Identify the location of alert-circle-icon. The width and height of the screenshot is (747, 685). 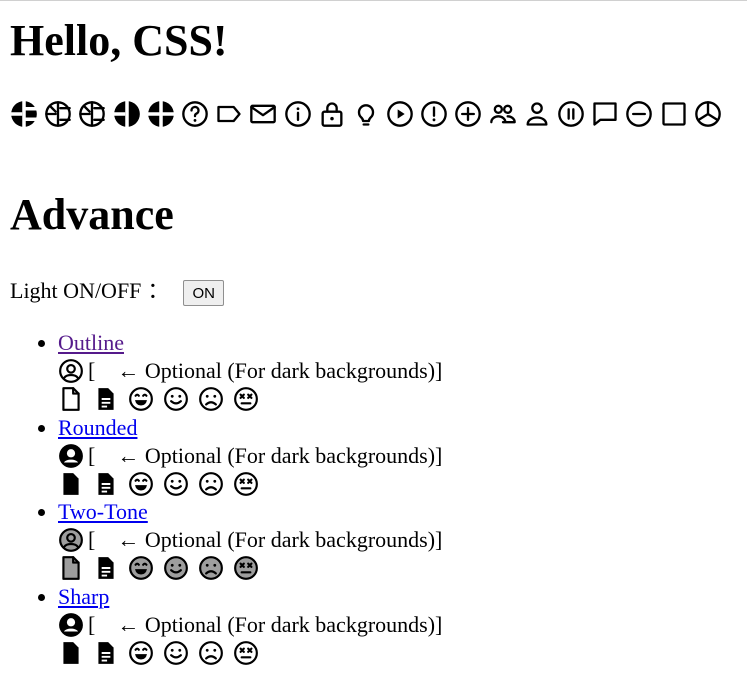
(434, 114).